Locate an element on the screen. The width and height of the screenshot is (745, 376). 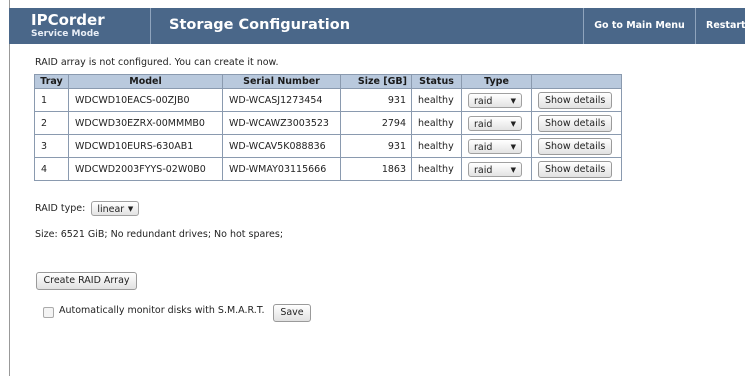
cell-serial: WD-WMAY03115666 is located at coordinates (281, 169).